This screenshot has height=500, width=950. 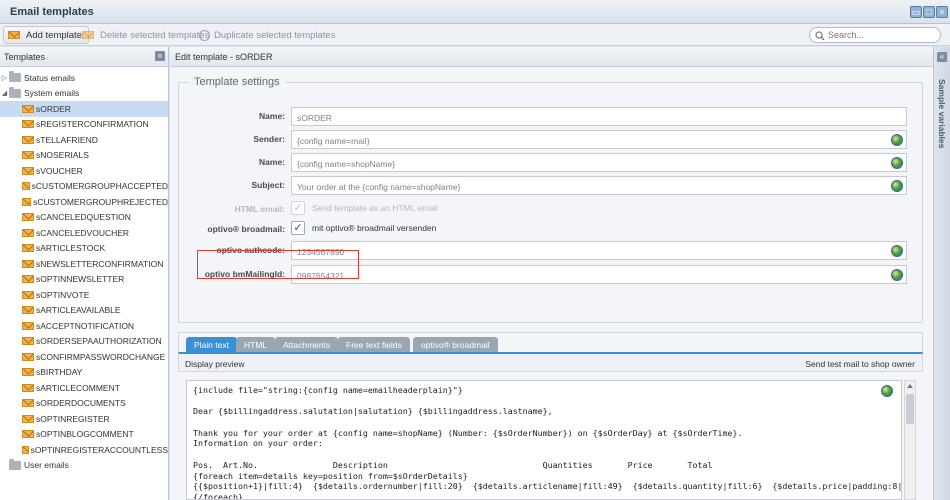 What do you see at coordinates (942, 12) in the screenshot?
I see `close-icon: ×` at bounding box center [942, 12].